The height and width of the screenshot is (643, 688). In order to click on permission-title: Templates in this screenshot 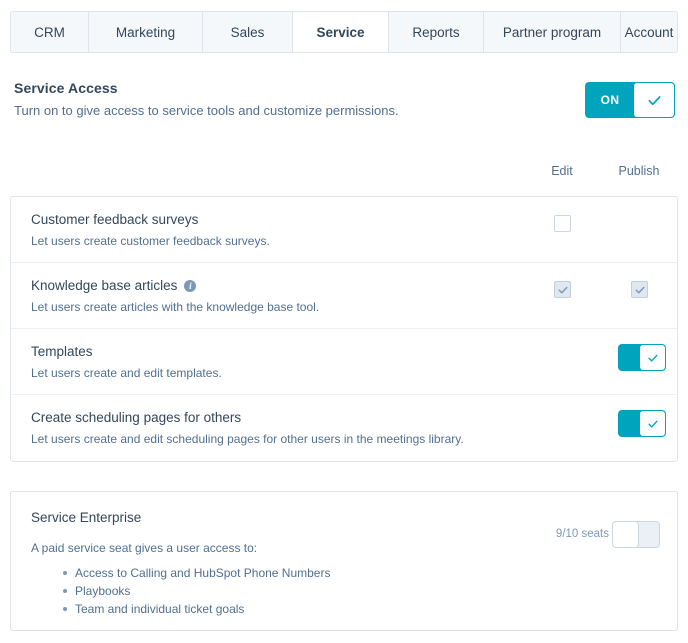, I will do `click(344, 351)`.